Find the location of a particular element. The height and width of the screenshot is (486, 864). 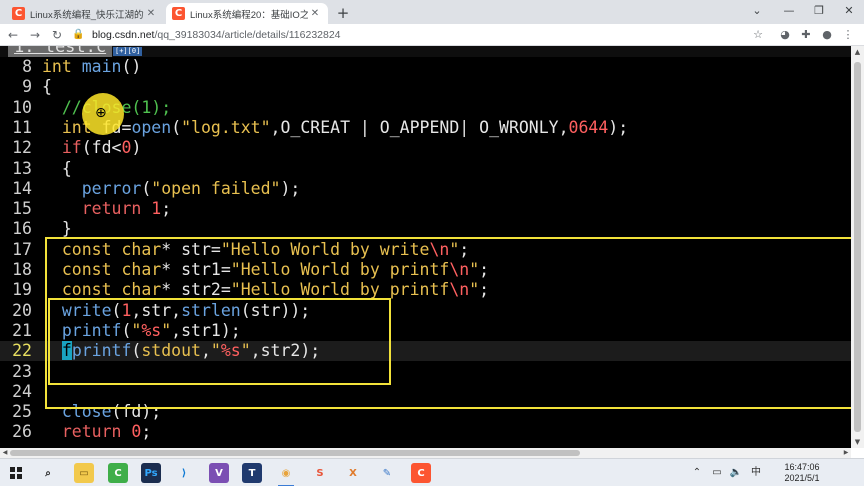

puzzle-icon: ✚ is located at coordinates (806, 35).